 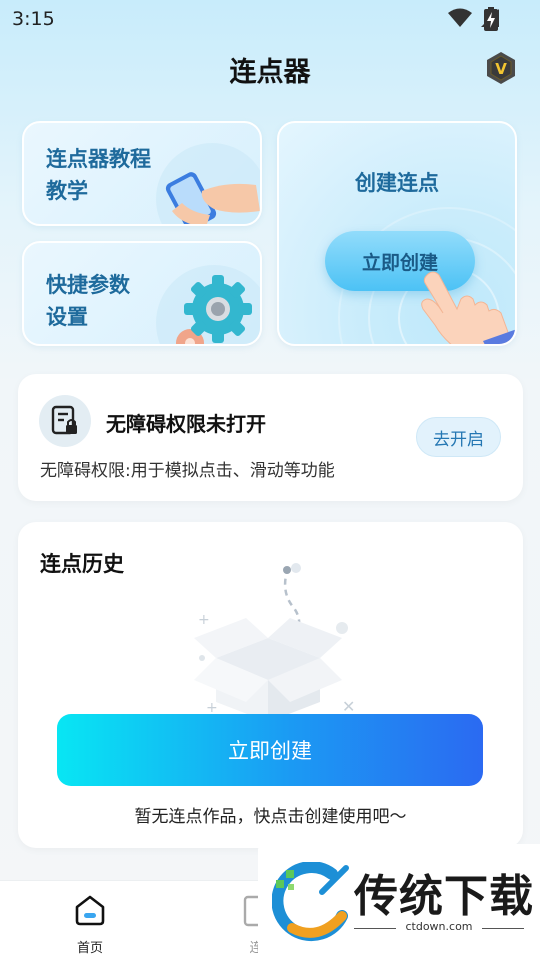 I want to click on document-lock-icon, so click(x=64, y=420).